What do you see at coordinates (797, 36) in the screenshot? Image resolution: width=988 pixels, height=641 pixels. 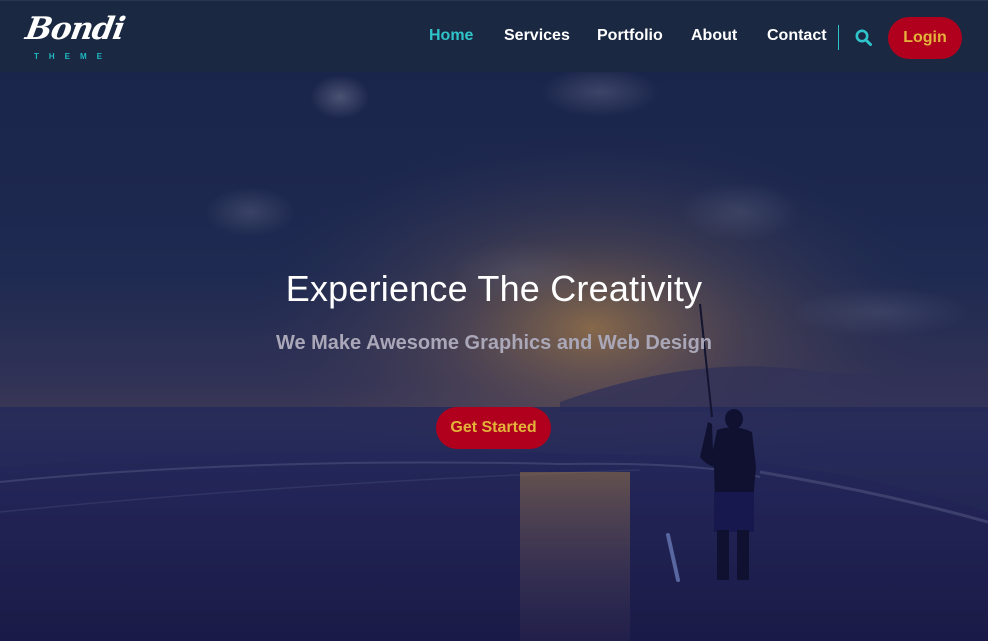 I see `nav-contact: Contact` at bounding box center [797, 36].